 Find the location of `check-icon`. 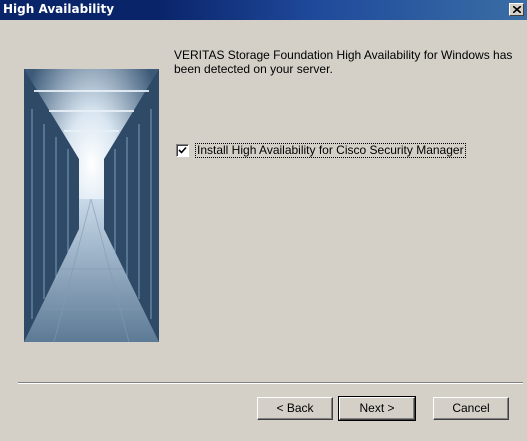

check-icon is located at coordinates (182, 150).